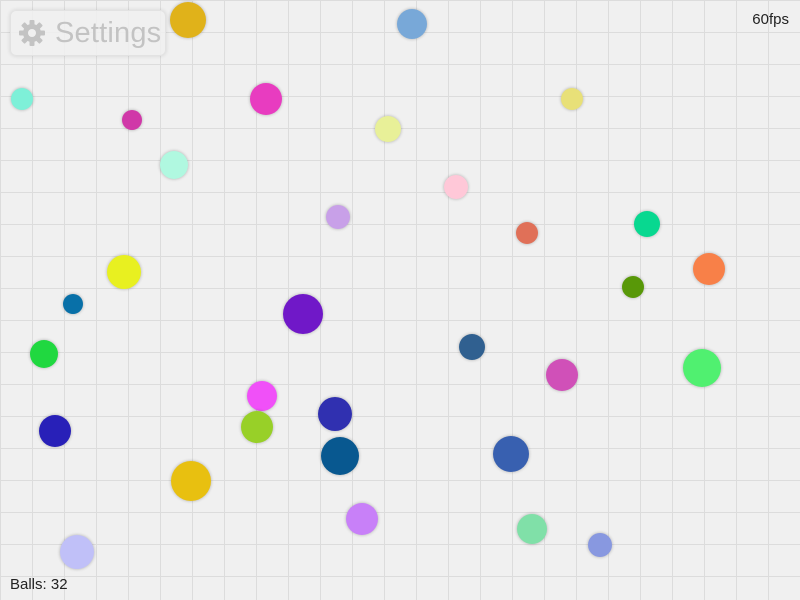 The height and width of the screenshot is (600, 800). What do you see at coordinates (32, 33) in the screenshot?
I see `gear-icon` at bounding box center [32, 33].